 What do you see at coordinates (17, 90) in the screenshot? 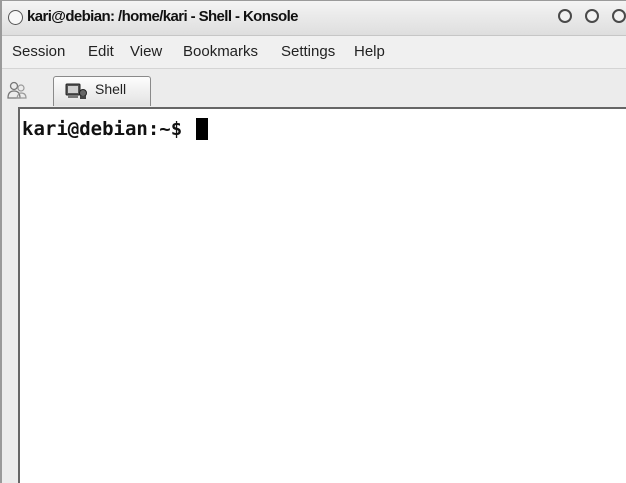
I see `new-session-icon` at bounding box center [17, 90].